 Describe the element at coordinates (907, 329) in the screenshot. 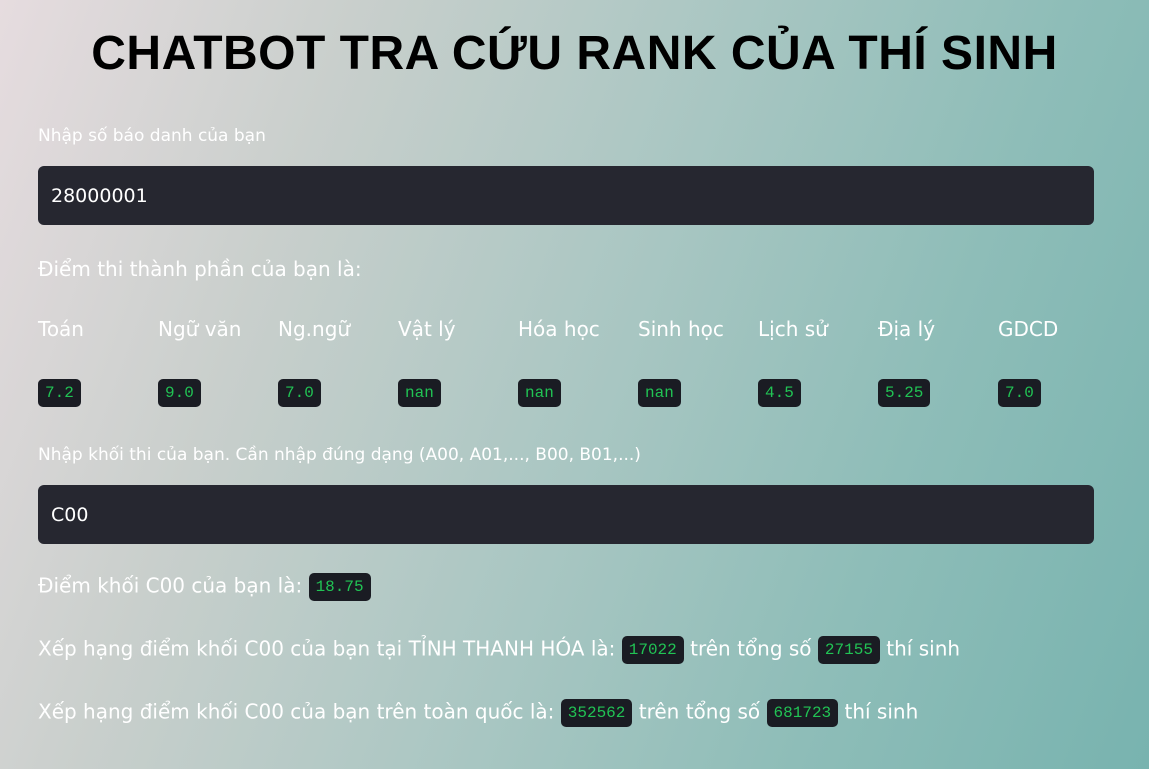

I see `subject-name: Địa lý` at that location.